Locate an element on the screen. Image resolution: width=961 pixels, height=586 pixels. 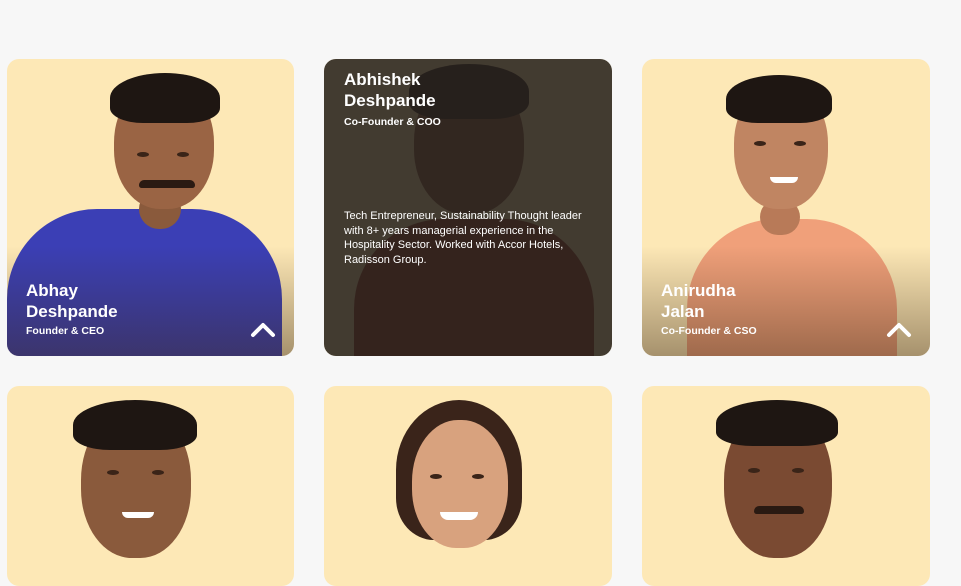
member-name: Abhay Deshpande is located at coordinates (72, 301).